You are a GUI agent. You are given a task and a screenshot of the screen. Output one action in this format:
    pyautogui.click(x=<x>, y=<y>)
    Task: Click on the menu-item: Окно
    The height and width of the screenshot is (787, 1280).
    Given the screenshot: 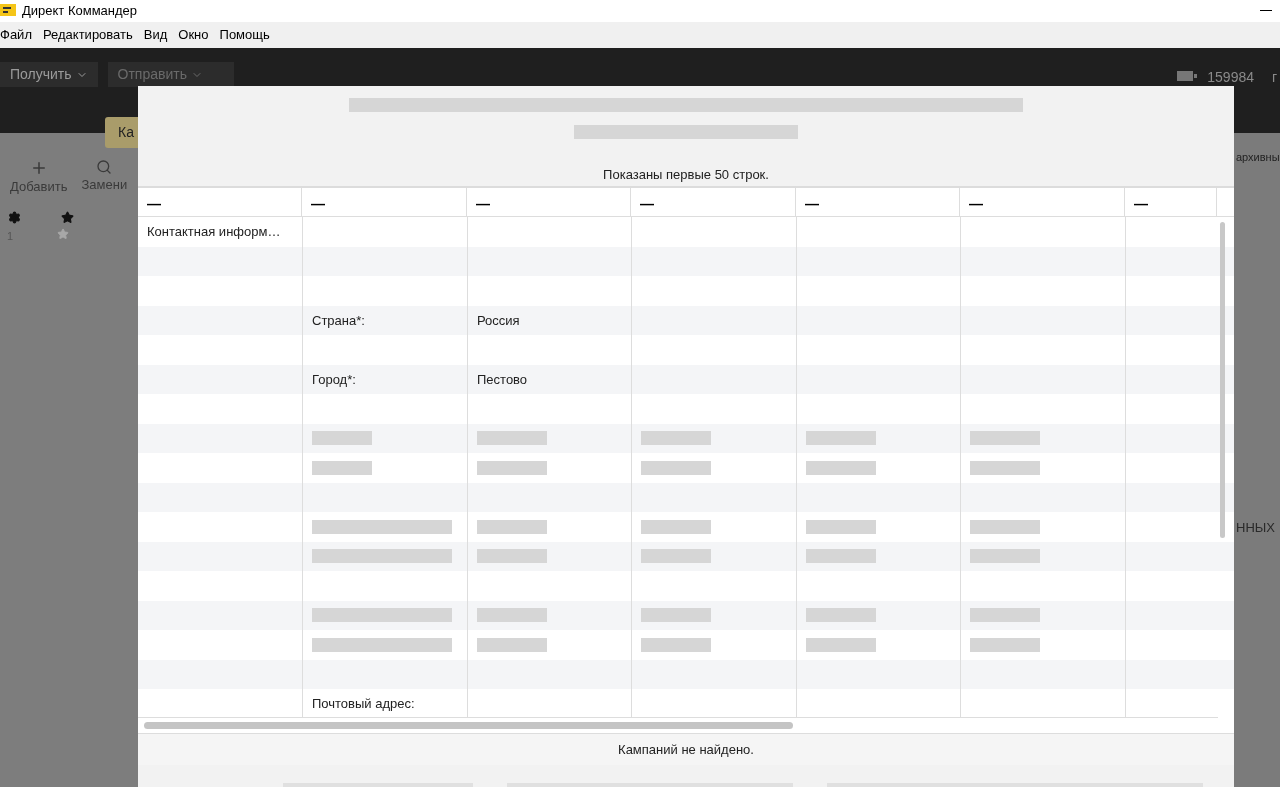 What is the action you would take?
    pyautogui.click(x=193, y=35)
    